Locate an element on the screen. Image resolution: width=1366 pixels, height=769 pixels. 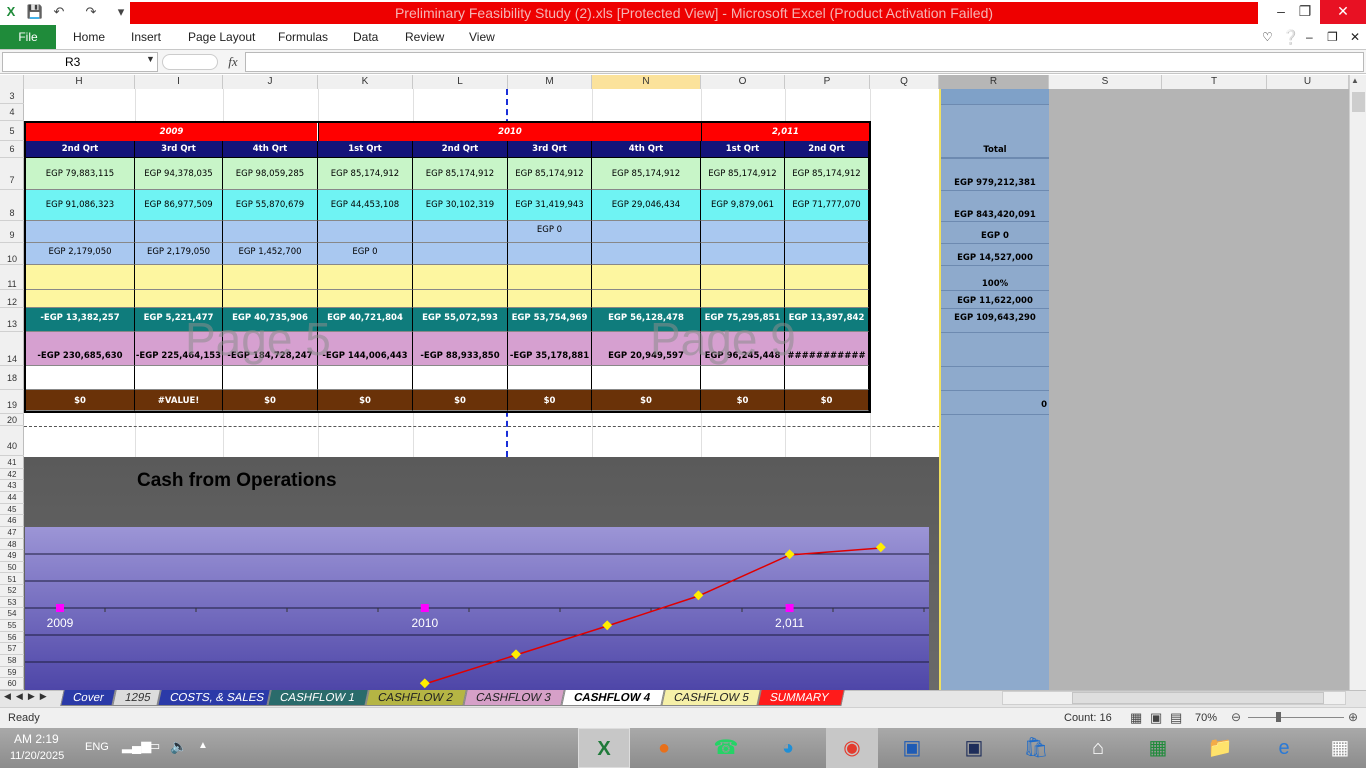
column-header-j: J is located at coordinates (270, 82).